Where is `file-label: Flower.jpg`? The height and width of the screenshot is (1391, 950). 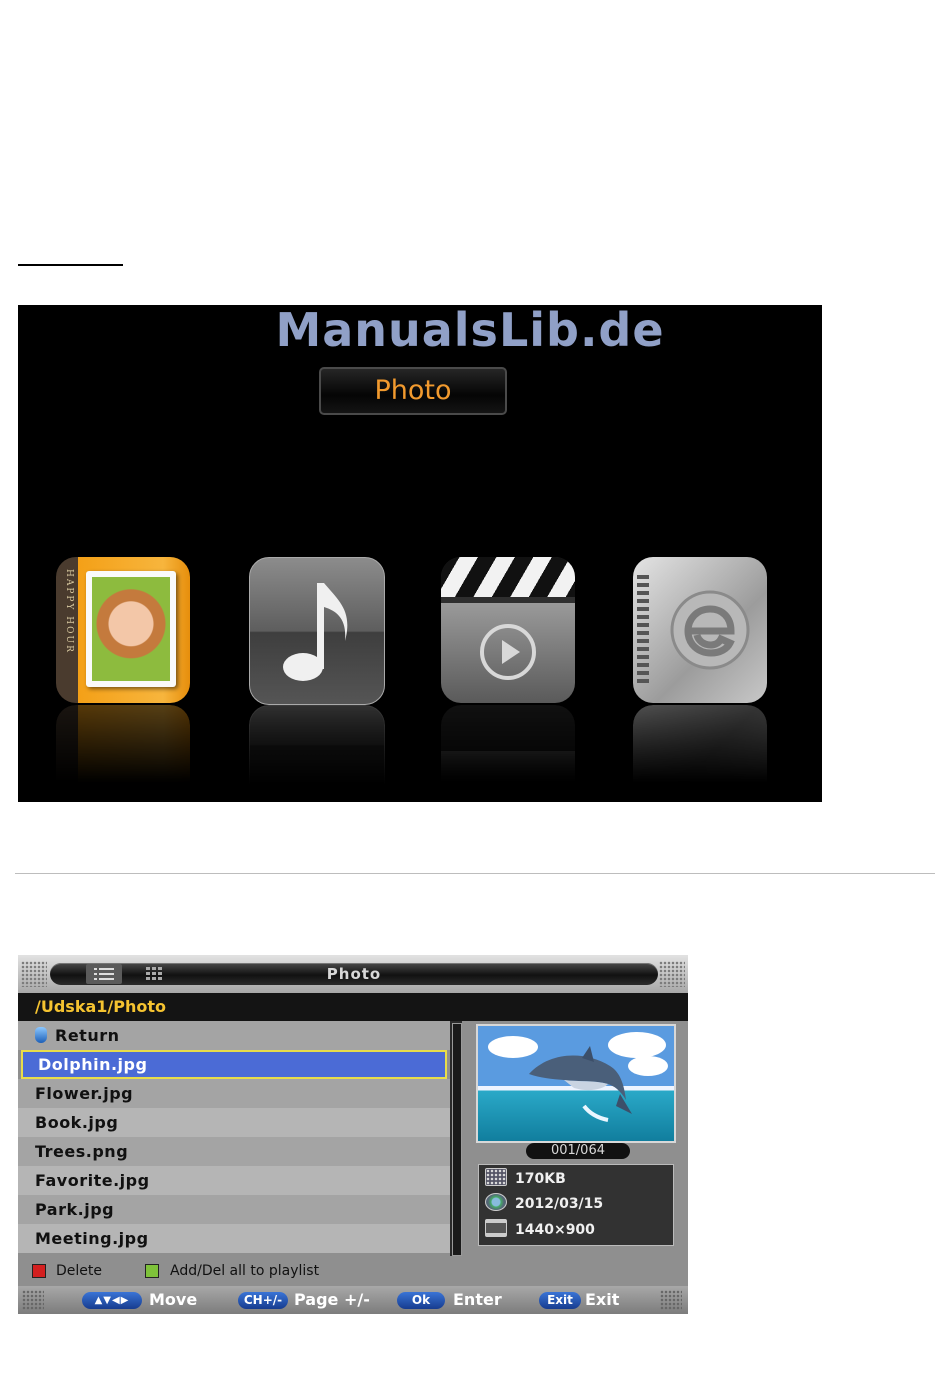 file-label: Flower.jpg is located at coordinates (84, 1093).